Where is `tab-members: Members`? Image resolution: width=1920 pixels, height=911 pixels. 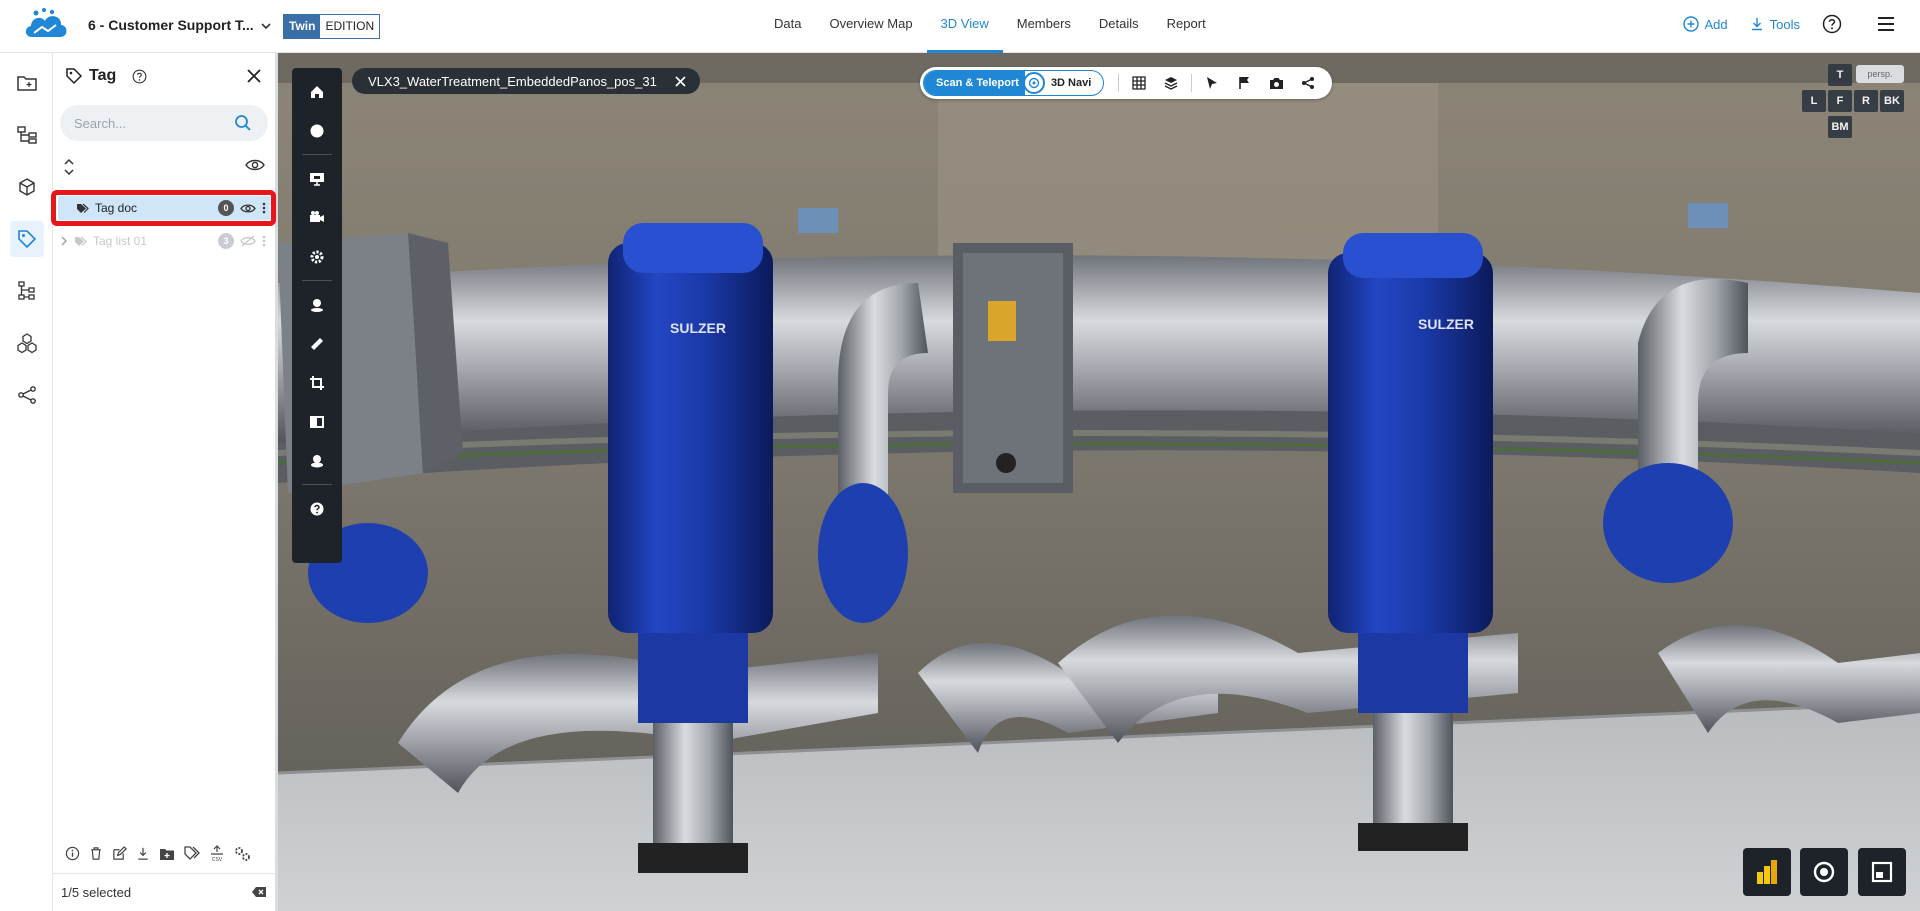 tab-members: Members is located at coordinates (1044, 26).